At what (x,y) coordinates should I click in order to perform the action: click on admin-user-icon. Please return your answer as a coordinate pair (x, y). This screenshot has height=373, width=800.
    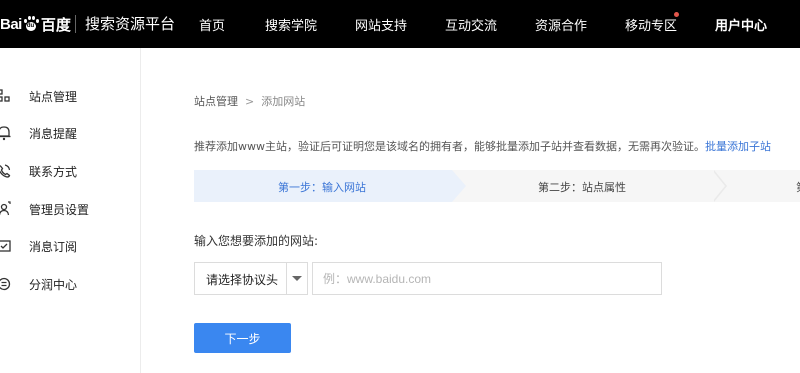
    Looking at the image, I should click on (5, 208).